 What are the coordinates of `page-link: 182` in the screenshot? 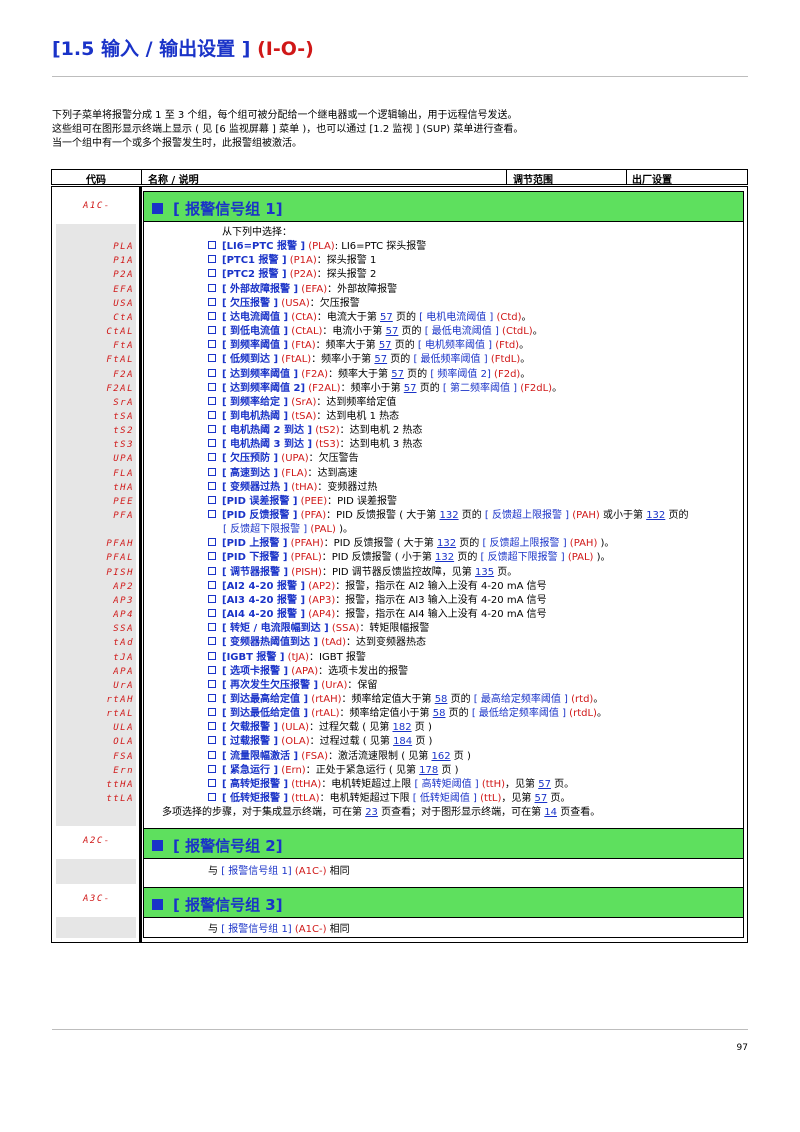 It's located at (402, 727).